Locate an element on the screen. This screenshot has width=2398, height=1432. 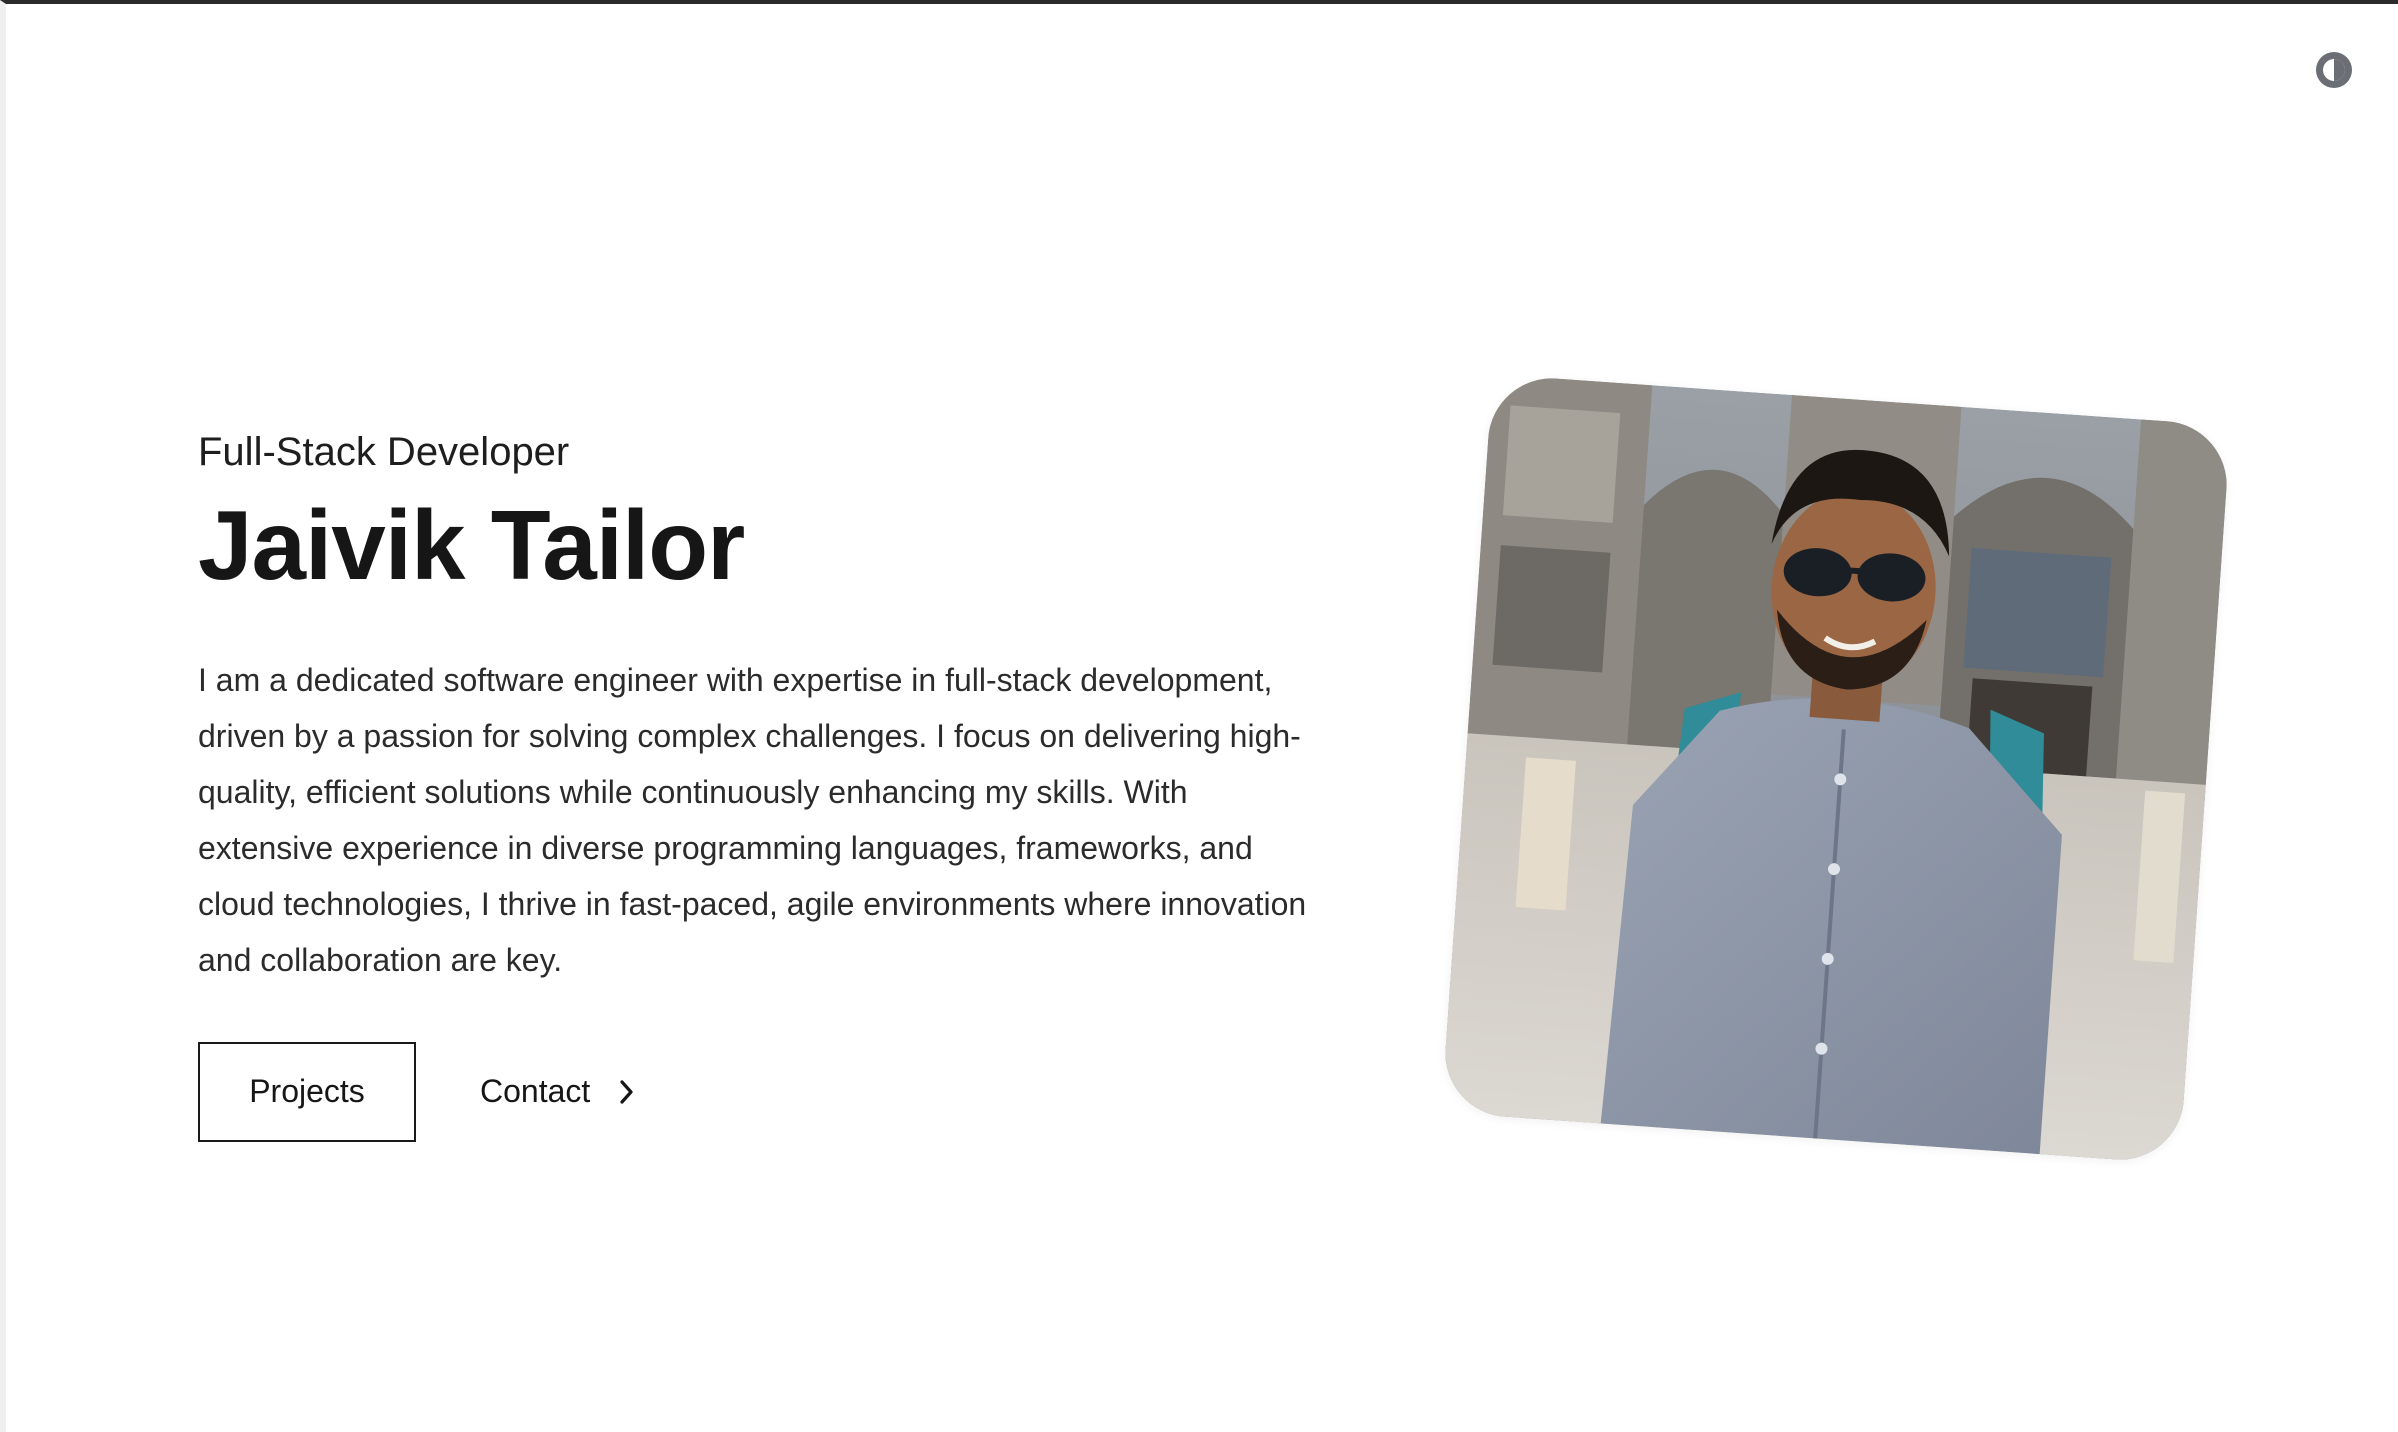
contact-button-label: Contact is located at coordinates (535, 1091).